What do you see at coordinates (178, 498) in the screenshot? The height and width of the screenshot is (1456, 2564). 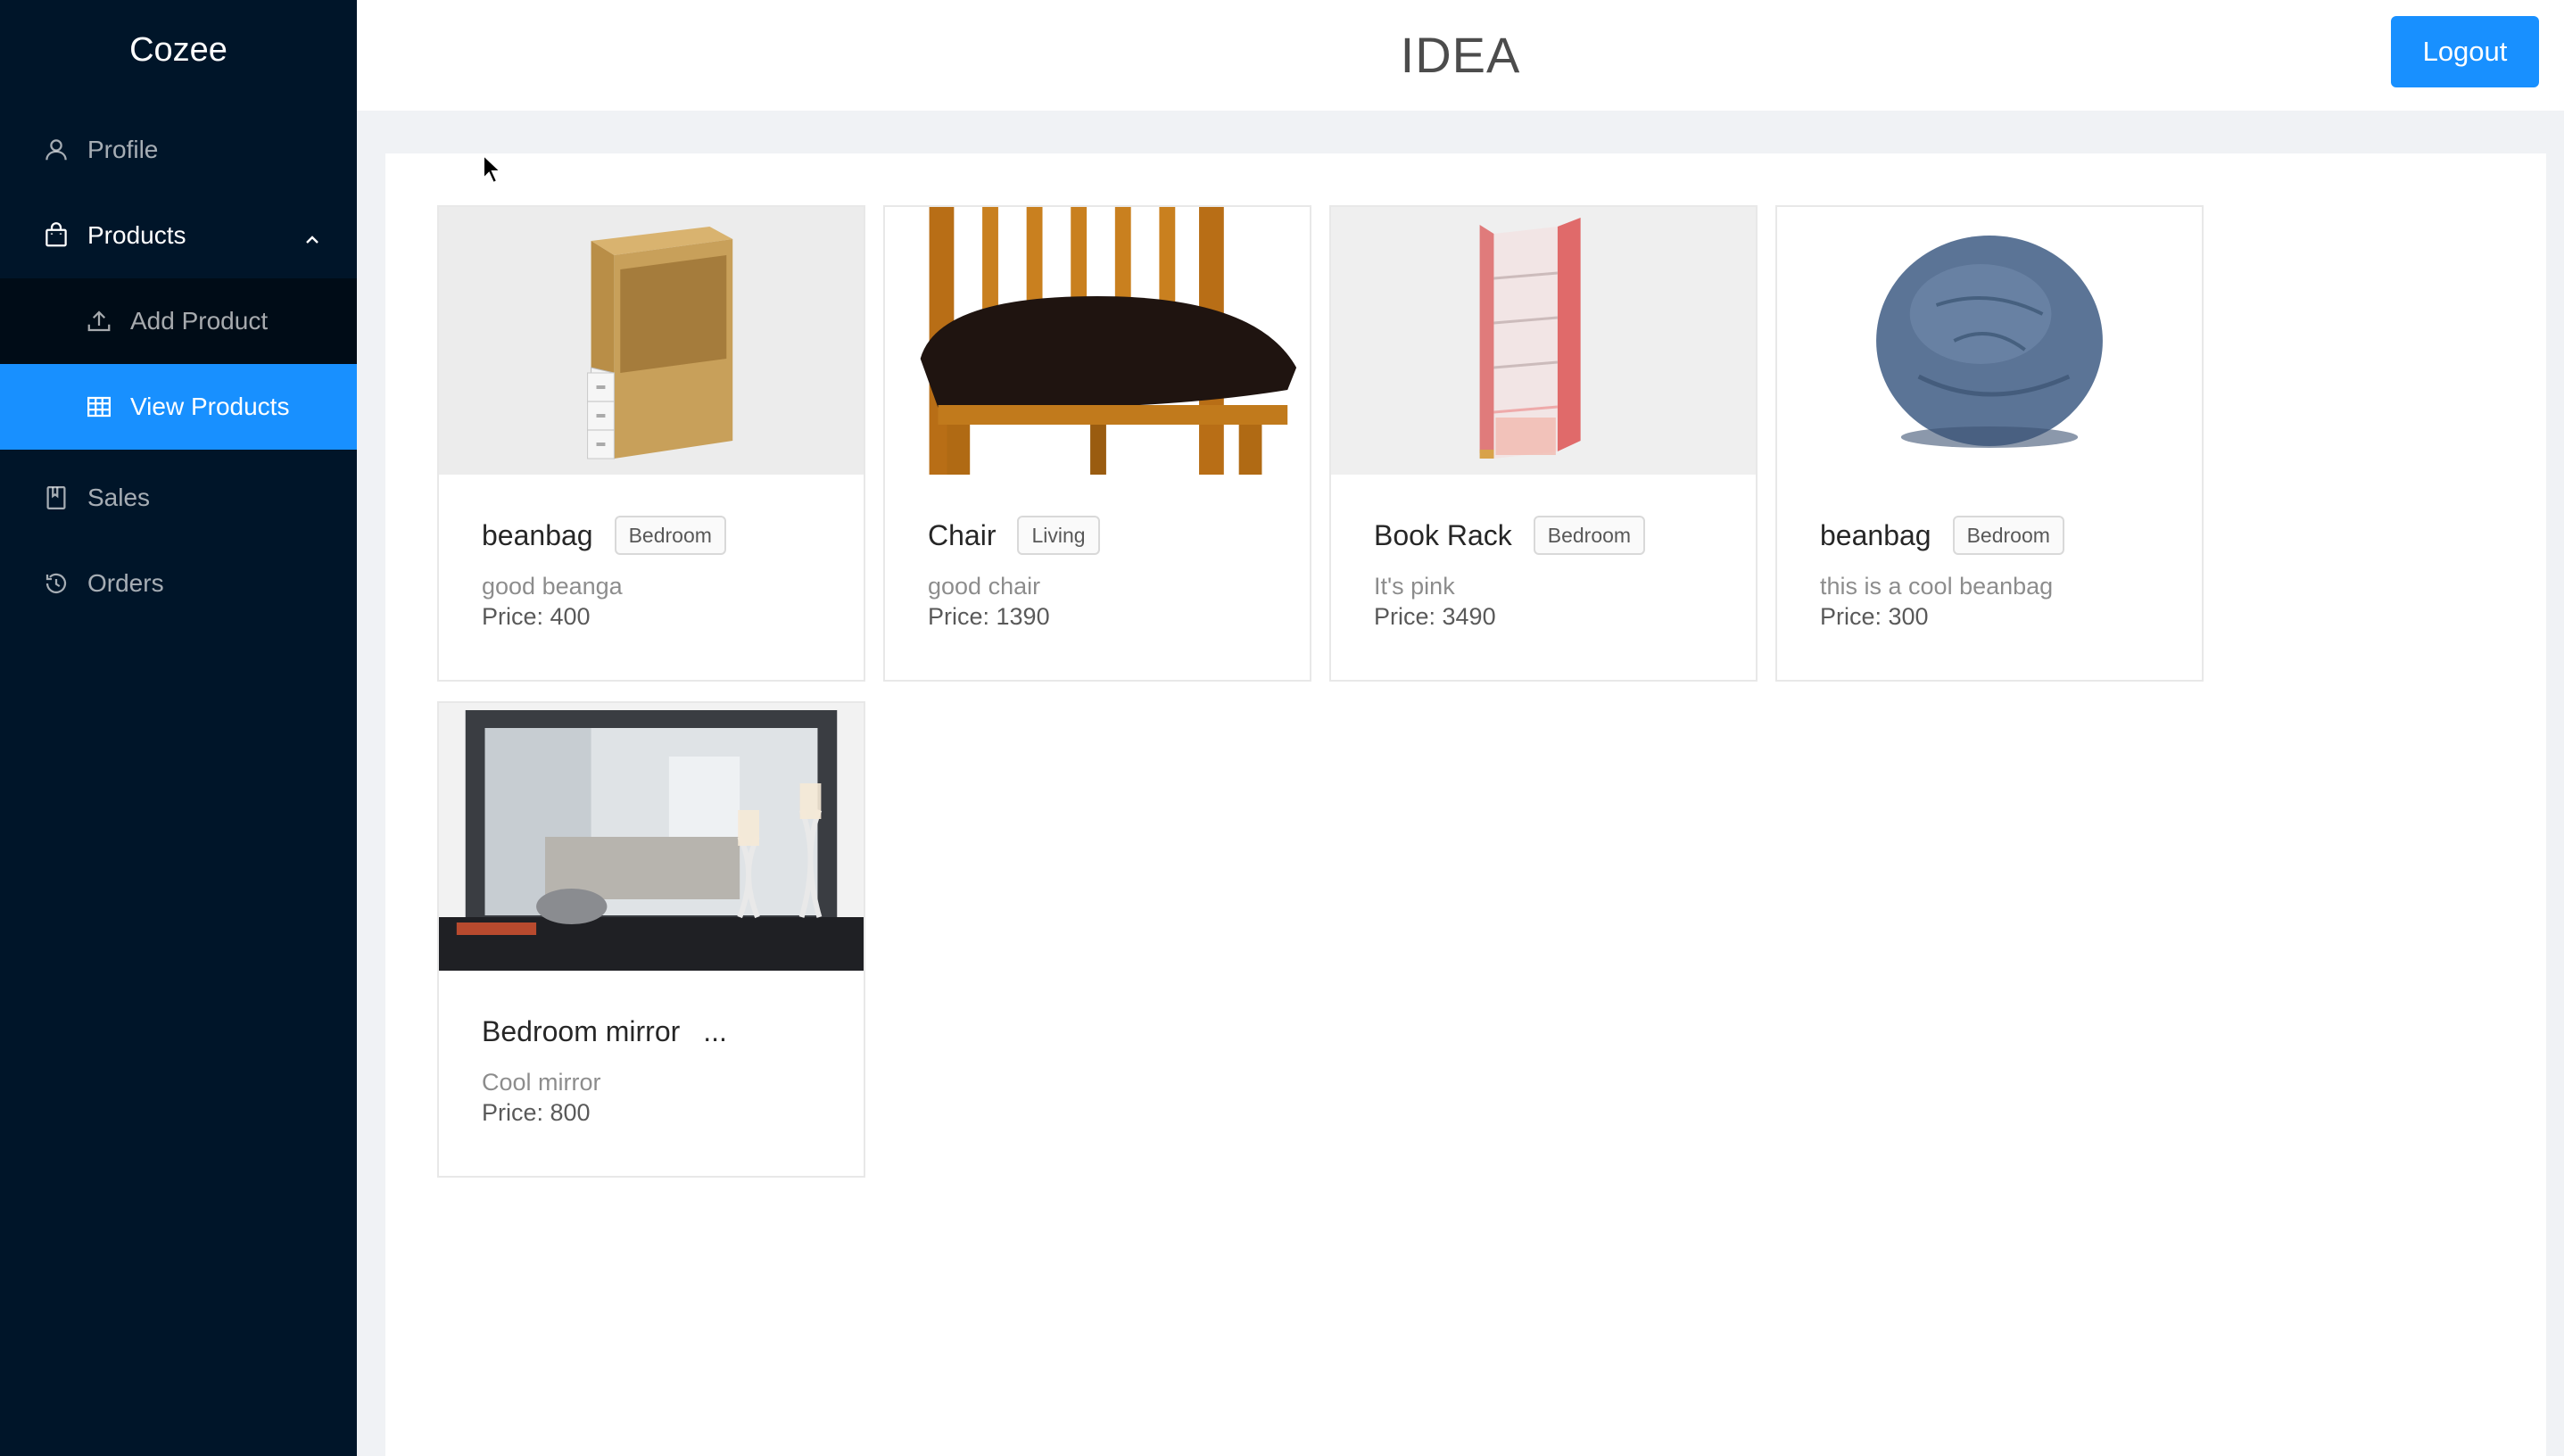 I see `sidebar-item-sales: Sales` at bounding box center [178, 498].